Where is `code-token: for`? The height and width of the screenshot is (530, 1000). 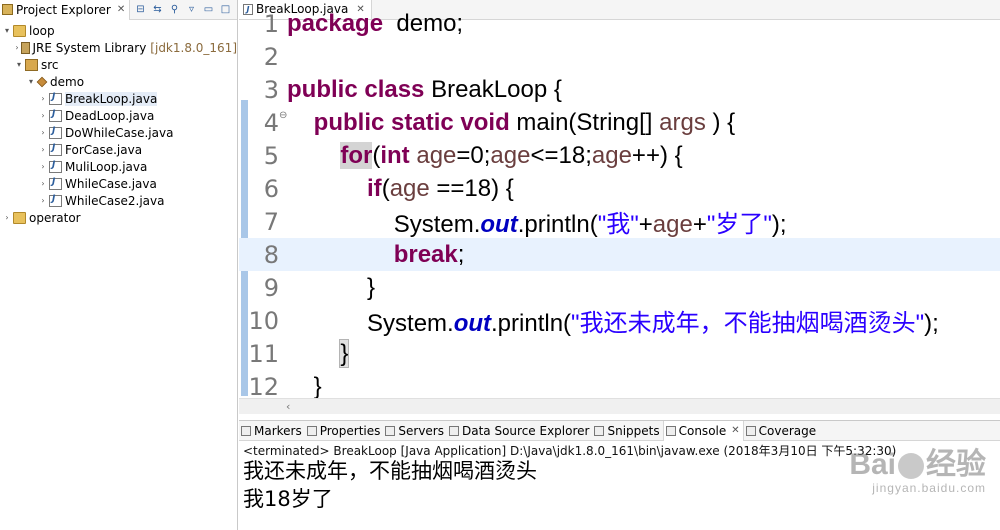
code-token: for is located at coordinates (356, 155).